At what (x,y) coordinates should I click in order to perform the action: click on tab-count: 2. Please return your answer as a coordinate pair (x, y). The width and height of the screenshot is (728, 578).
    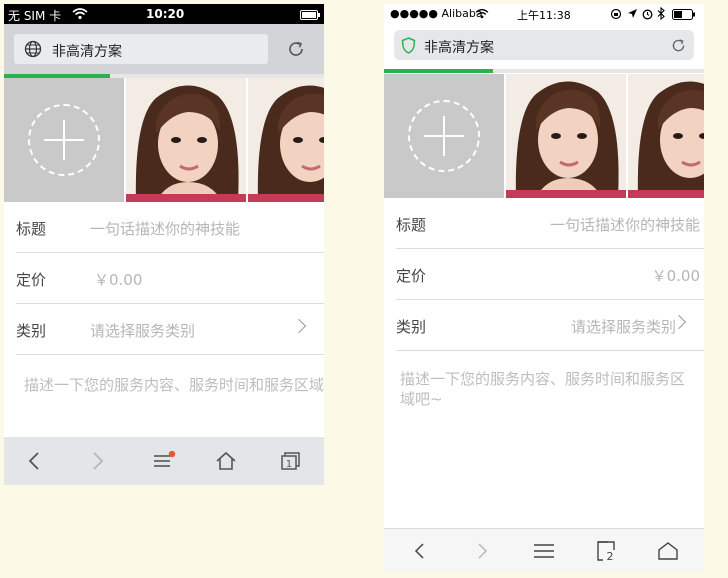
    Looking at the image, I should click on (610, 556).